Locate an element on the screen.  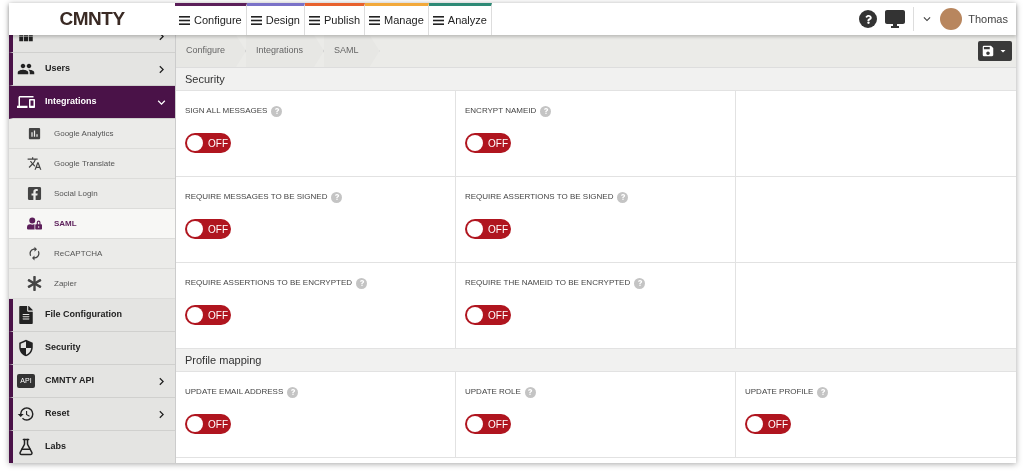
sidebar-subitem: Google Analytics is located at coordinates (92, 134).